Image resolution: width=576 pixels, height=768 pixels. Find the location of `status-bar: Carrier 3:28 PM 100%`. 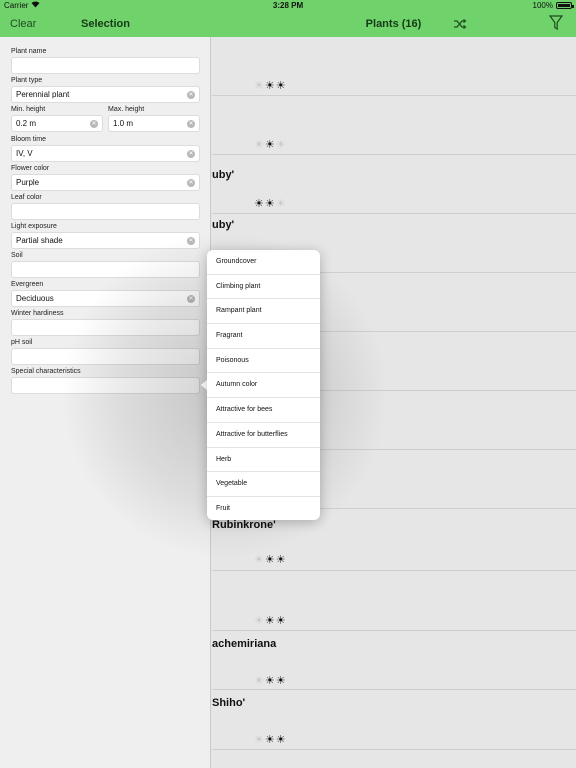

status-bar: Carrier 3:28 PM 100% is located at coordinates (288, 6).